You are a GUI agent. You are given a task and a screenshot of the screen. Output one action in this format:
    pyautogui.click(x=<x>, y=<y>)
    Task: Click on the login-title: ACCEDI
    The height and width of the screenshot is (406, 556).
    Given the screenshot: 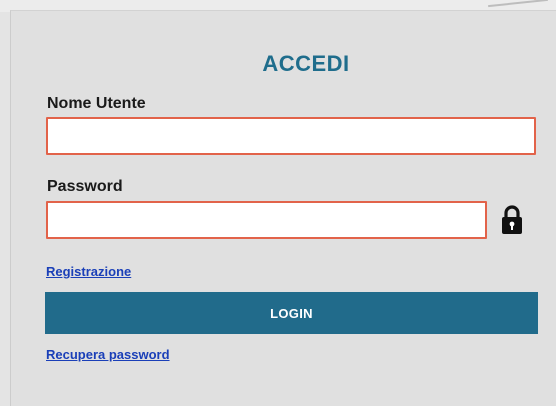 What is the action you would take?
    pyautogui.click(x=306, y=63)
    